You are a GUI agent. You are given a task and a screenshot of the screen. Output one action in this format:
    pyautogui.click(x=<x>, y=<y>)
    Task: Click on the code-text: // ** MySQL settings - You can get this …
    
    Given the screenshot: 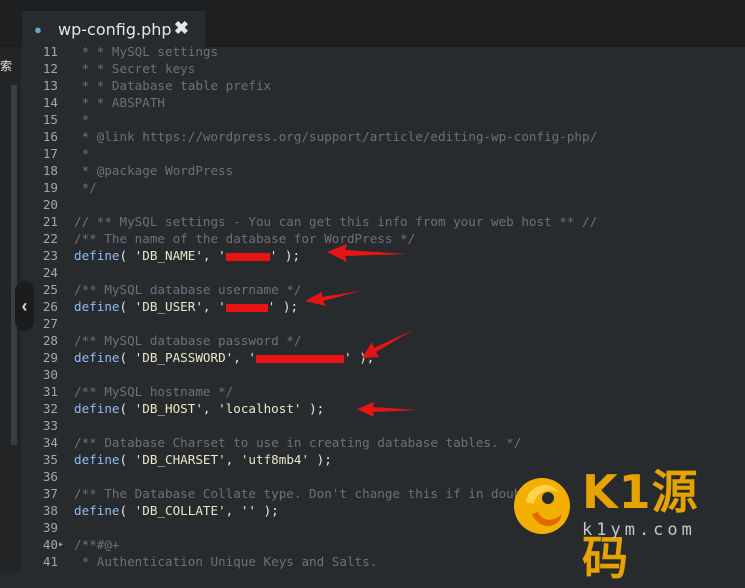 What is the action you would take?
    pyautogui.click(x=335, y=221)
    